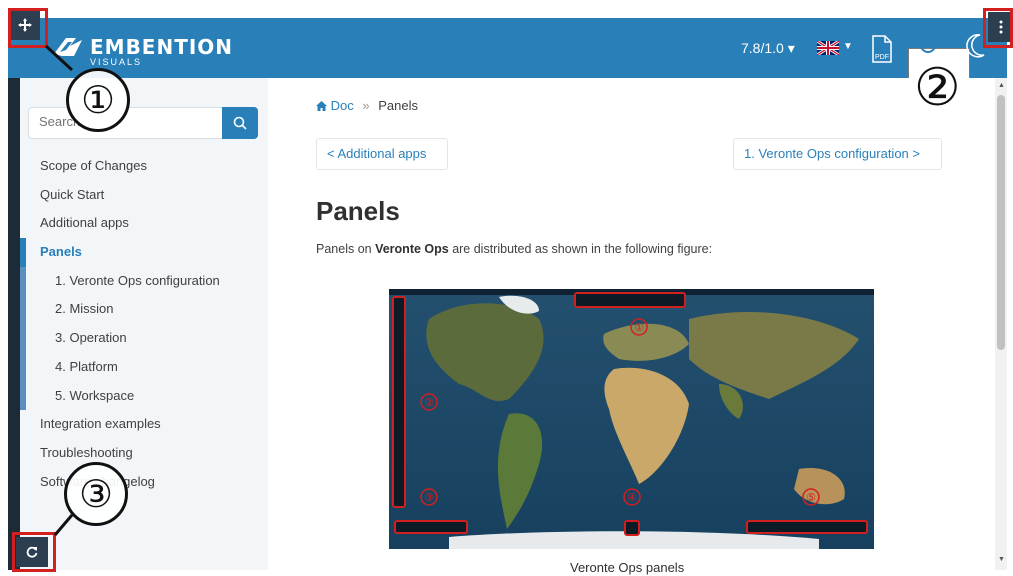  I want to click on sidebar-edge, so click(14, 324).